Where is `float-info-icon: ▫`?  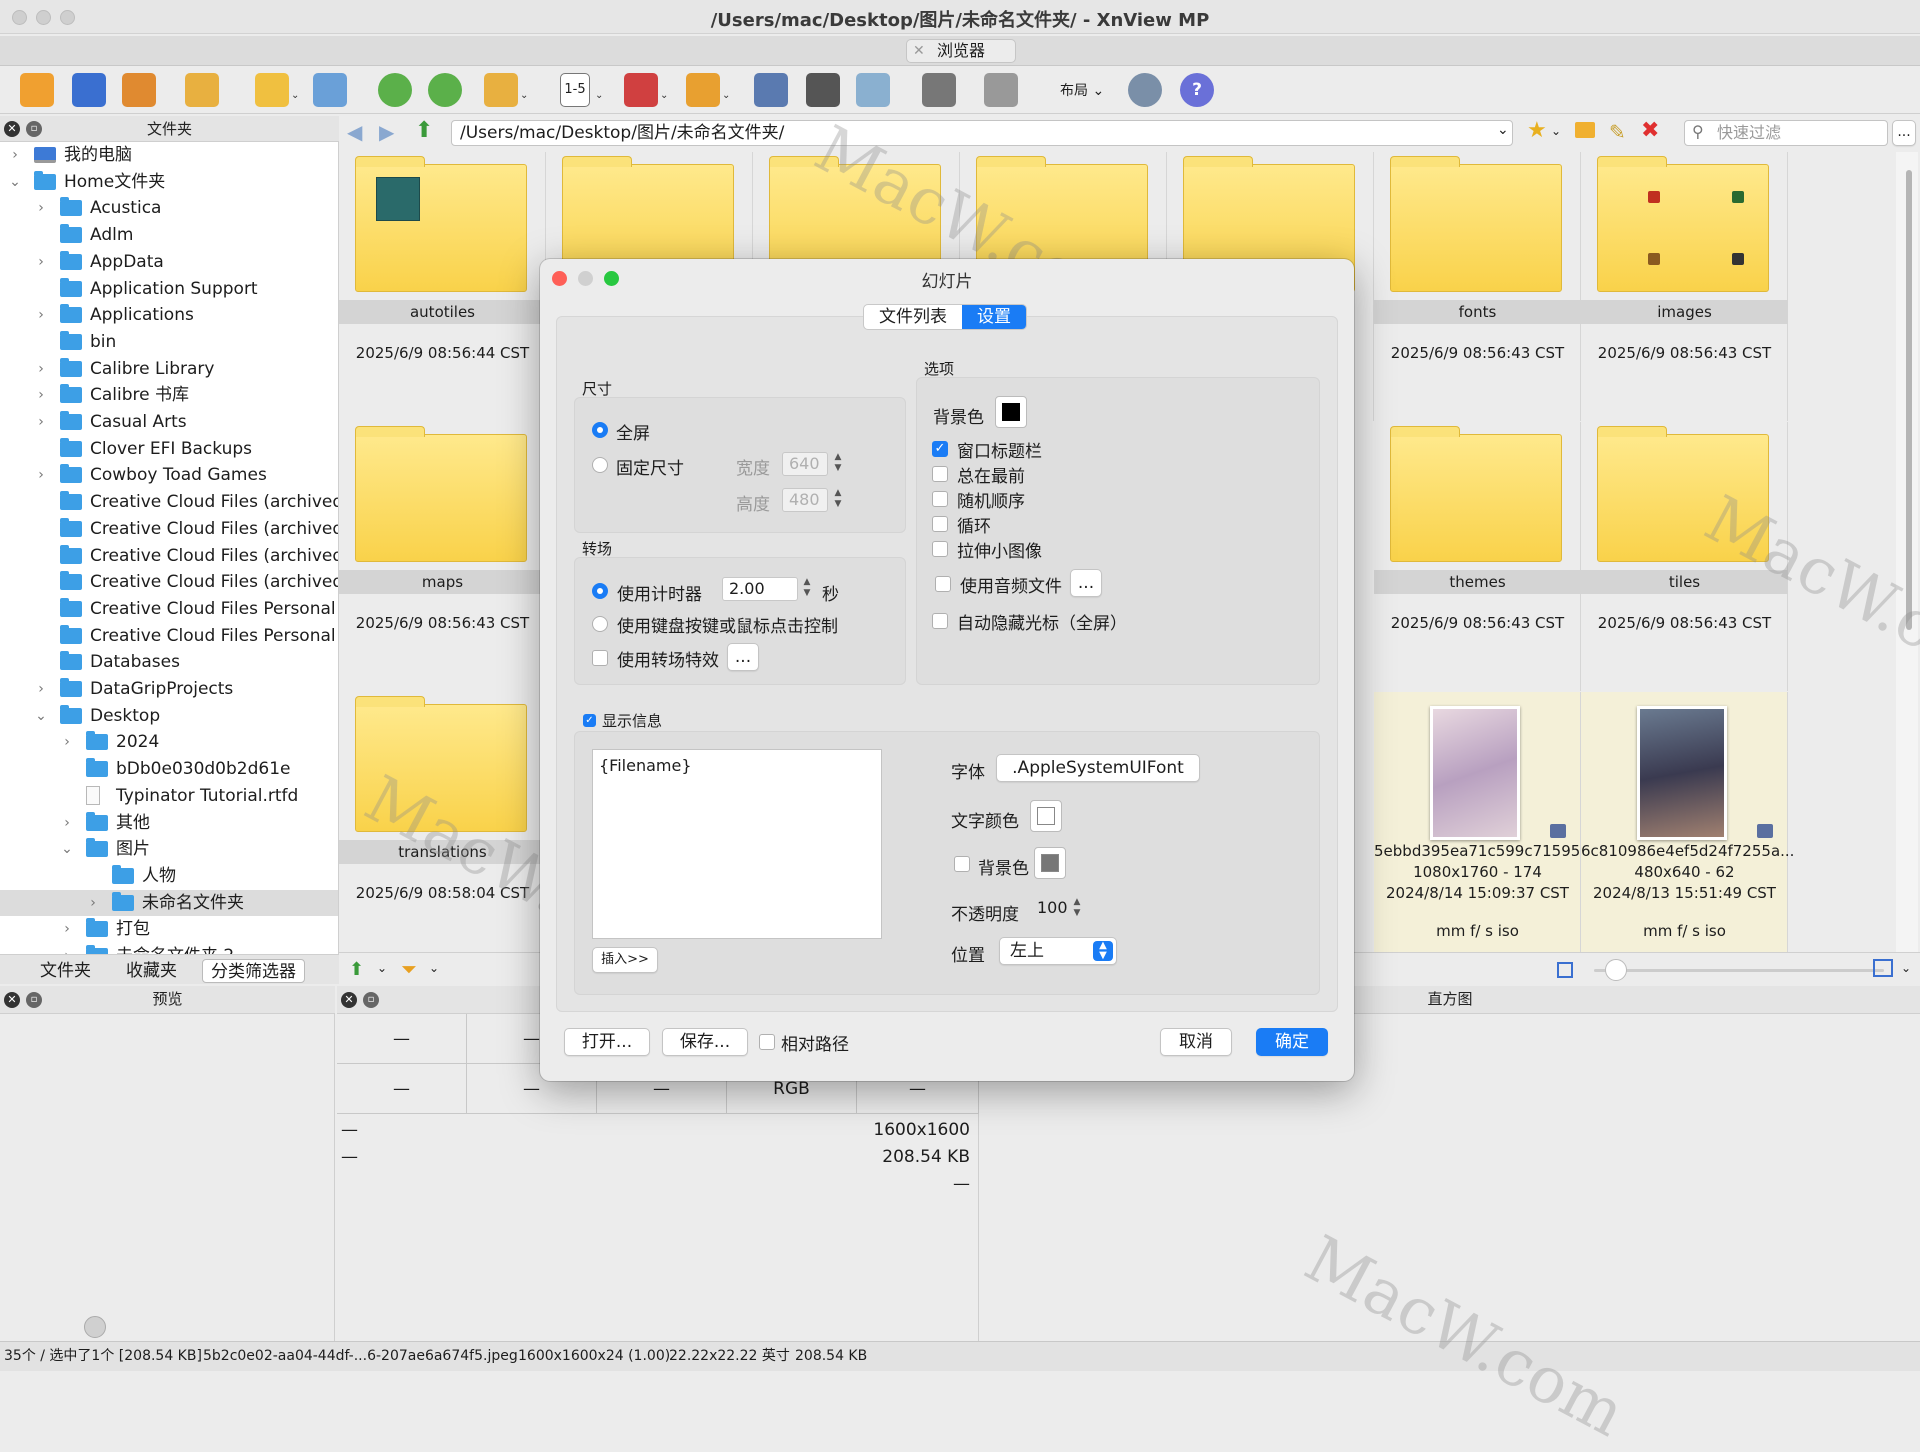
float-info-icon: ▫ is located at coordinates (371, 1000).